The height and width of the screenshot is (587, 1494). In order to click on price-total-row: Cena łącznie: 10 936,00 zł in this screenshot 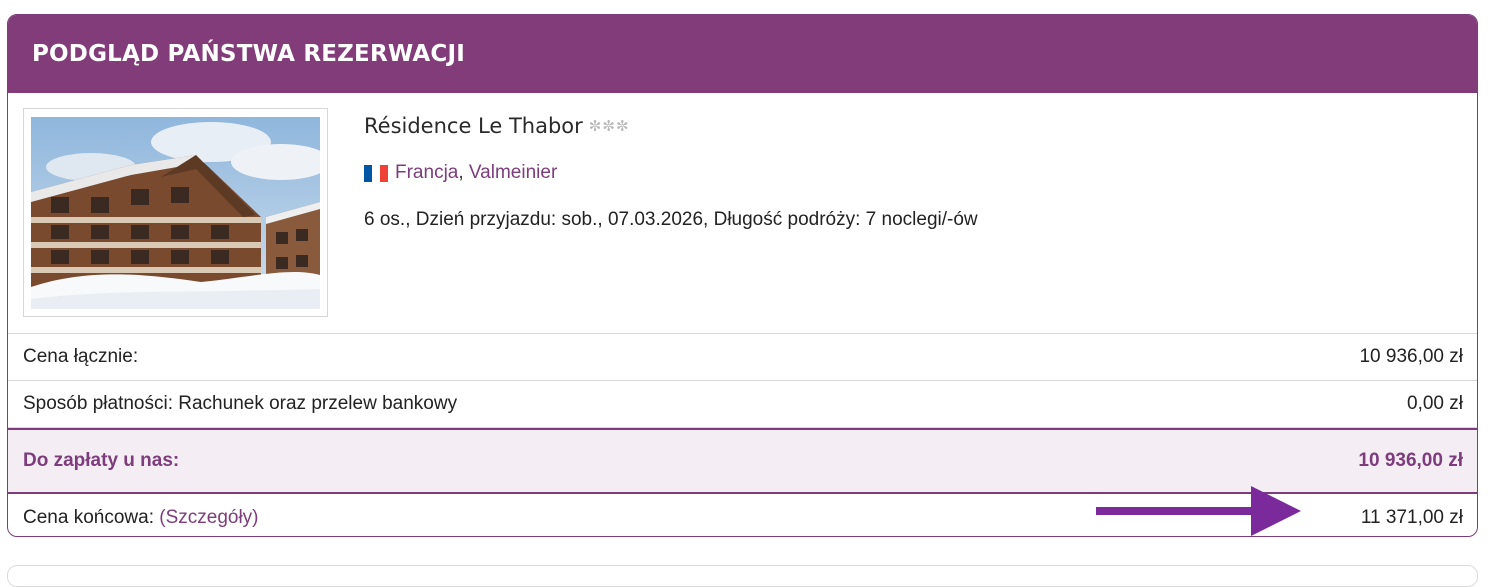, I will do `click(742, 357)`.